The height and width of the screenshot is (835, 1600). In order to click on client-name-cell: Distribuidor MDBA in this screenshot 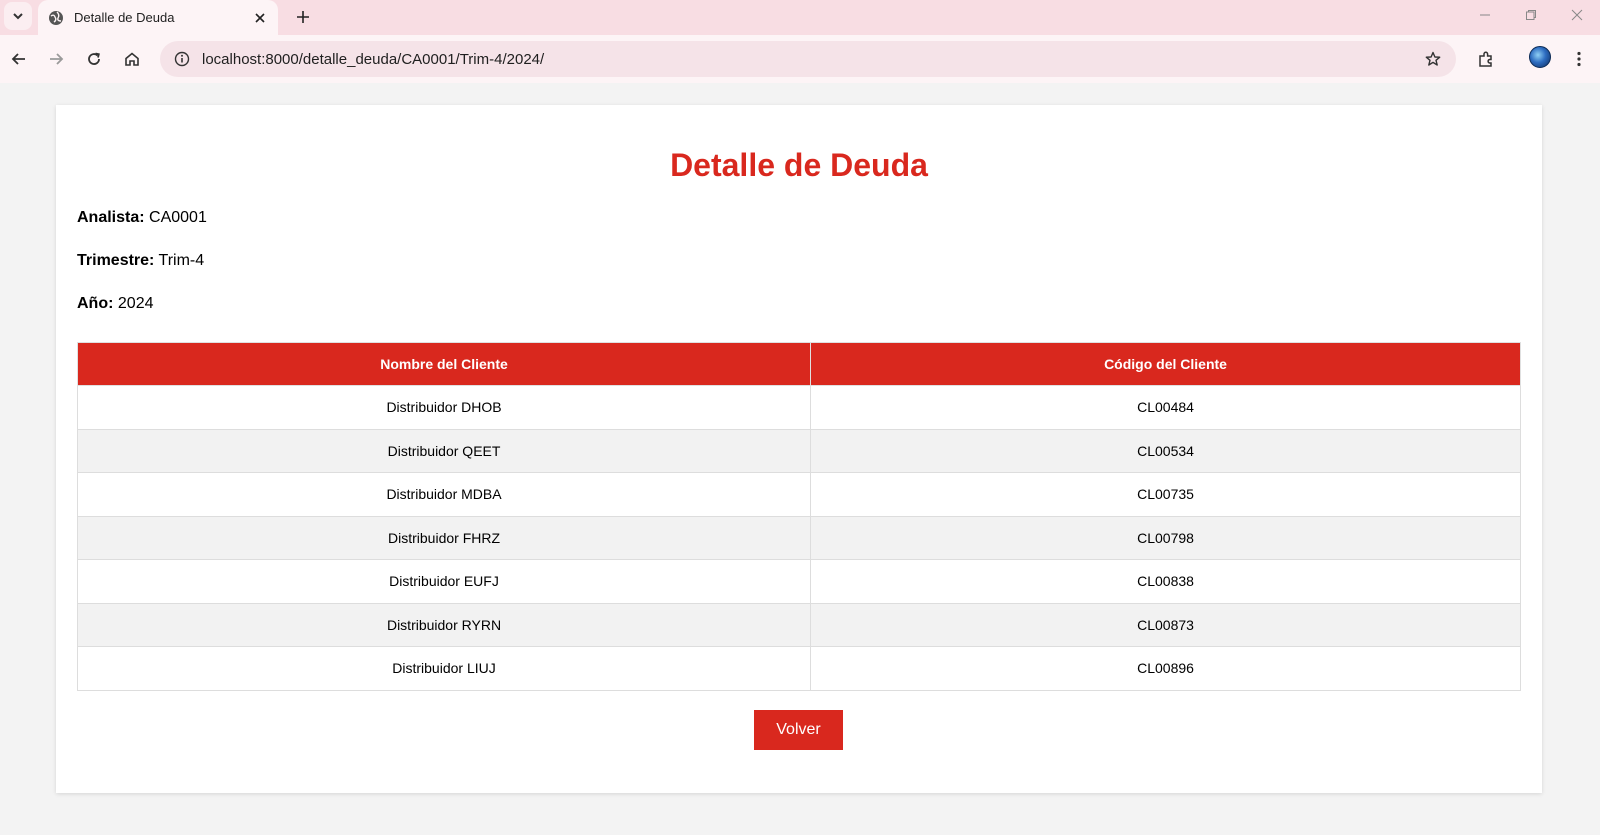, I will do `click(444, 494)`.